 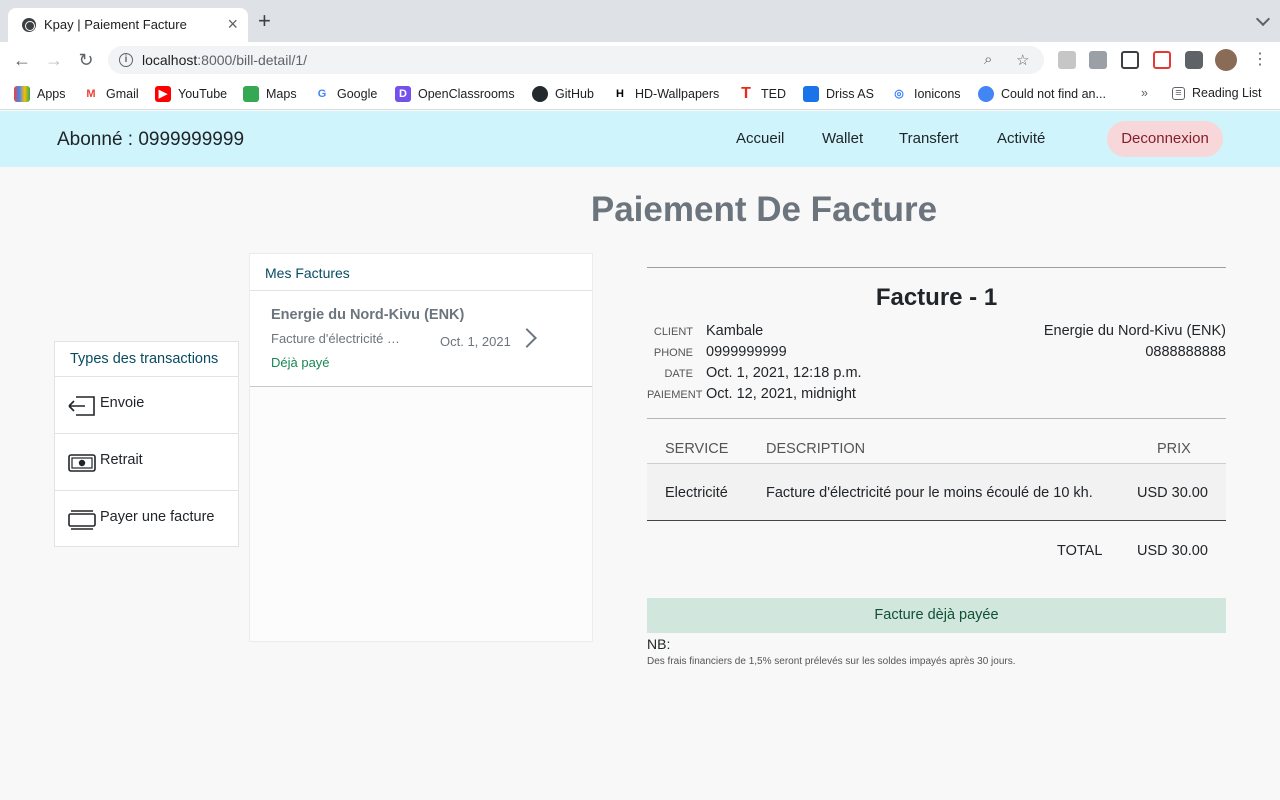 I want to click on globe-icon, so click(x=29, y=25).